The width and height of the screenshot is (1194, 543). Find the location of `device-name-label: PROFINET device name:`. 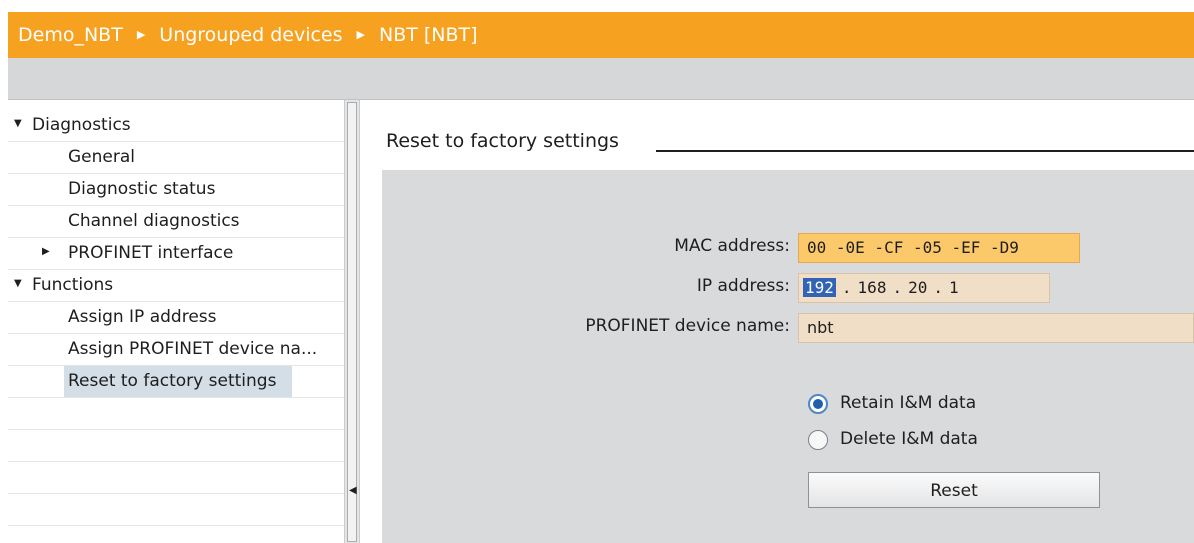

device-name-label: PROFINET device name: is located at coordinates (687, 326).